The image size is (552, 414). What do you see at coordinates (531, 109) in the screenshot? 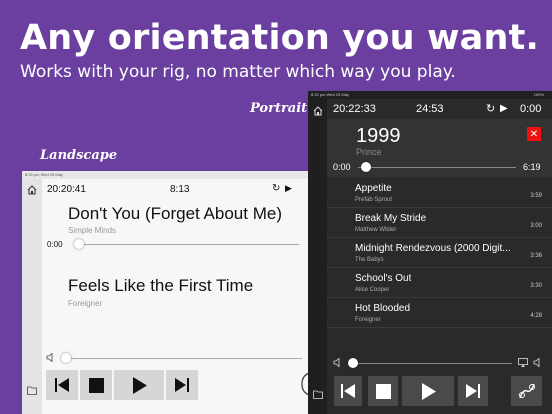
I see `remaining-time: 0:00` at bounding box center [531, 109].